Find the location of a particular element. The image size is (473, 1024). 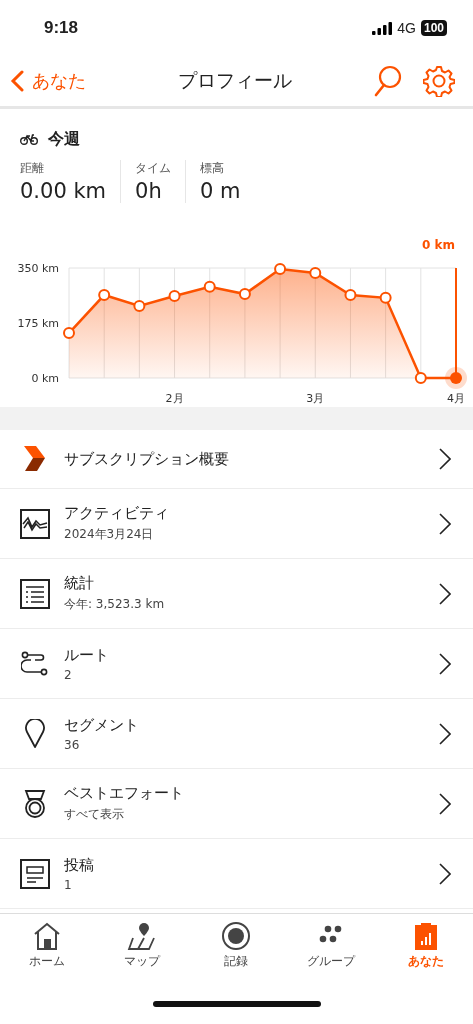

menu-item: 投稿 1 is located at coordinates (236, 874).